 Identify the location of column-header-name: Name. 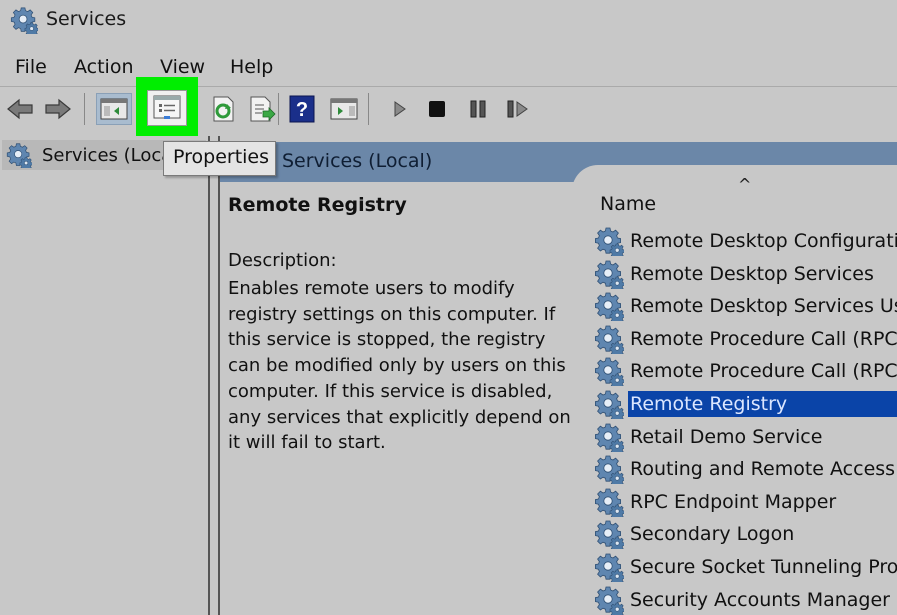
(628, 204).